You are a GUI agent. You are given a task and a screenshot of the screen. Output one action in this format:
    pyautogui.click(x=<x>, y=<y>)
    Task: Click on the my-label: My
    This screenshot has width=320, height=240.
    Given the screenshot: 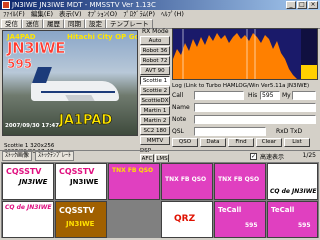 What is the action you would take?
    pyautogui.click(x=286, y=95)
    